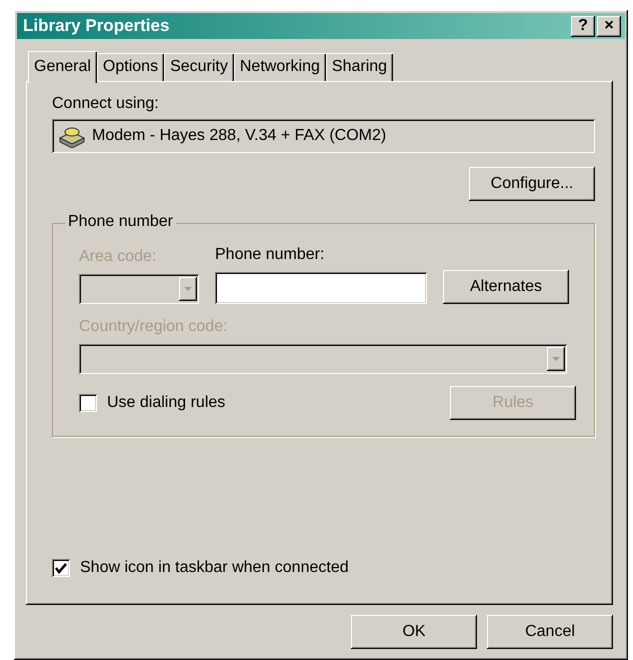 This screenshot has height=660, width=633. I want to click on close-button: ×, so click(609, 26).